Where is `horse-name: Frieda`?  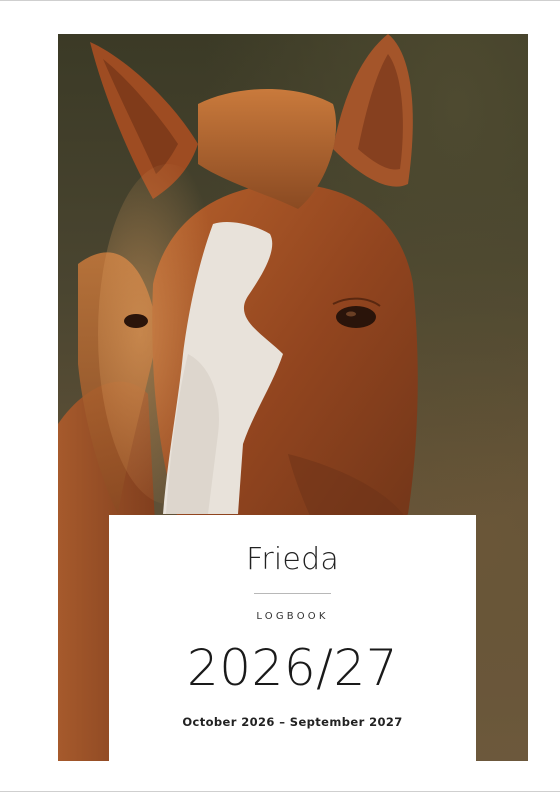
horse-name: Frieda is located at coordinates (292, 559).